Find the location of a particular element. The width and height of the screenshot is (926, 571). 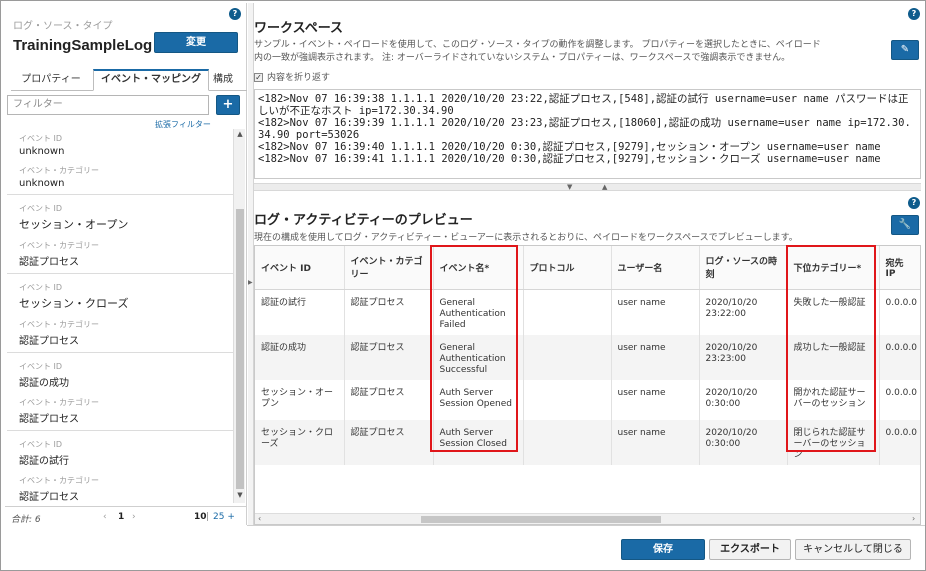

splitter-up-icon: ▲ is located at coordinates (604, 187).